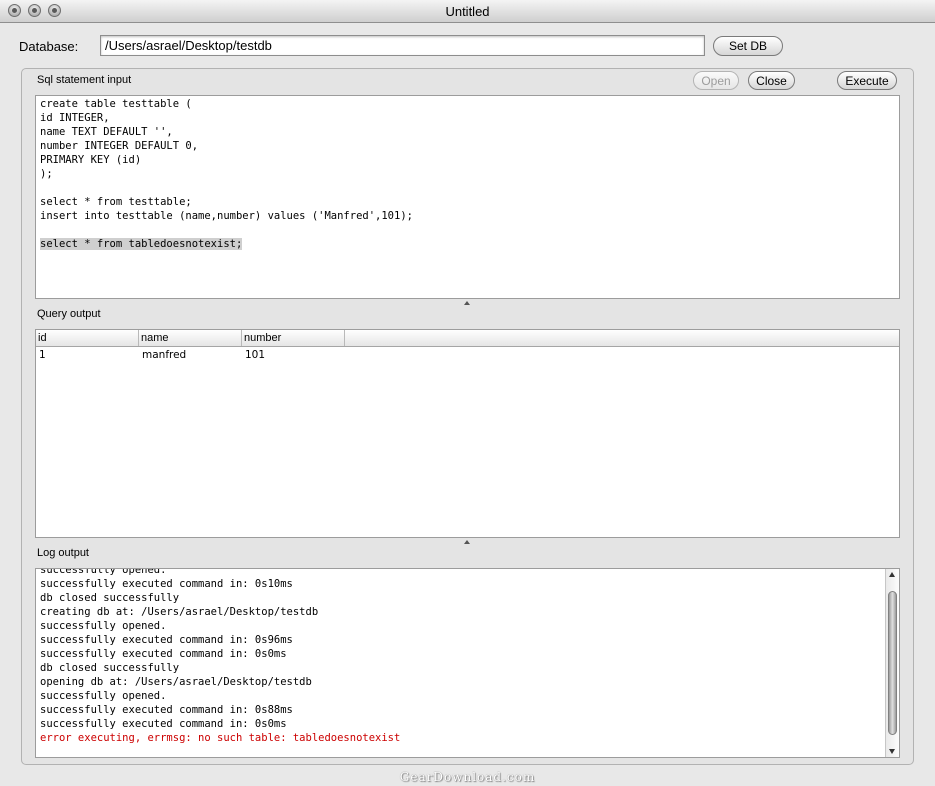 This screenshot has height=786, width=935. What do you see at coordinates (63, 553) in the screenshot?
I see `log-output-label: Log output` at bounding box center [63, 553].